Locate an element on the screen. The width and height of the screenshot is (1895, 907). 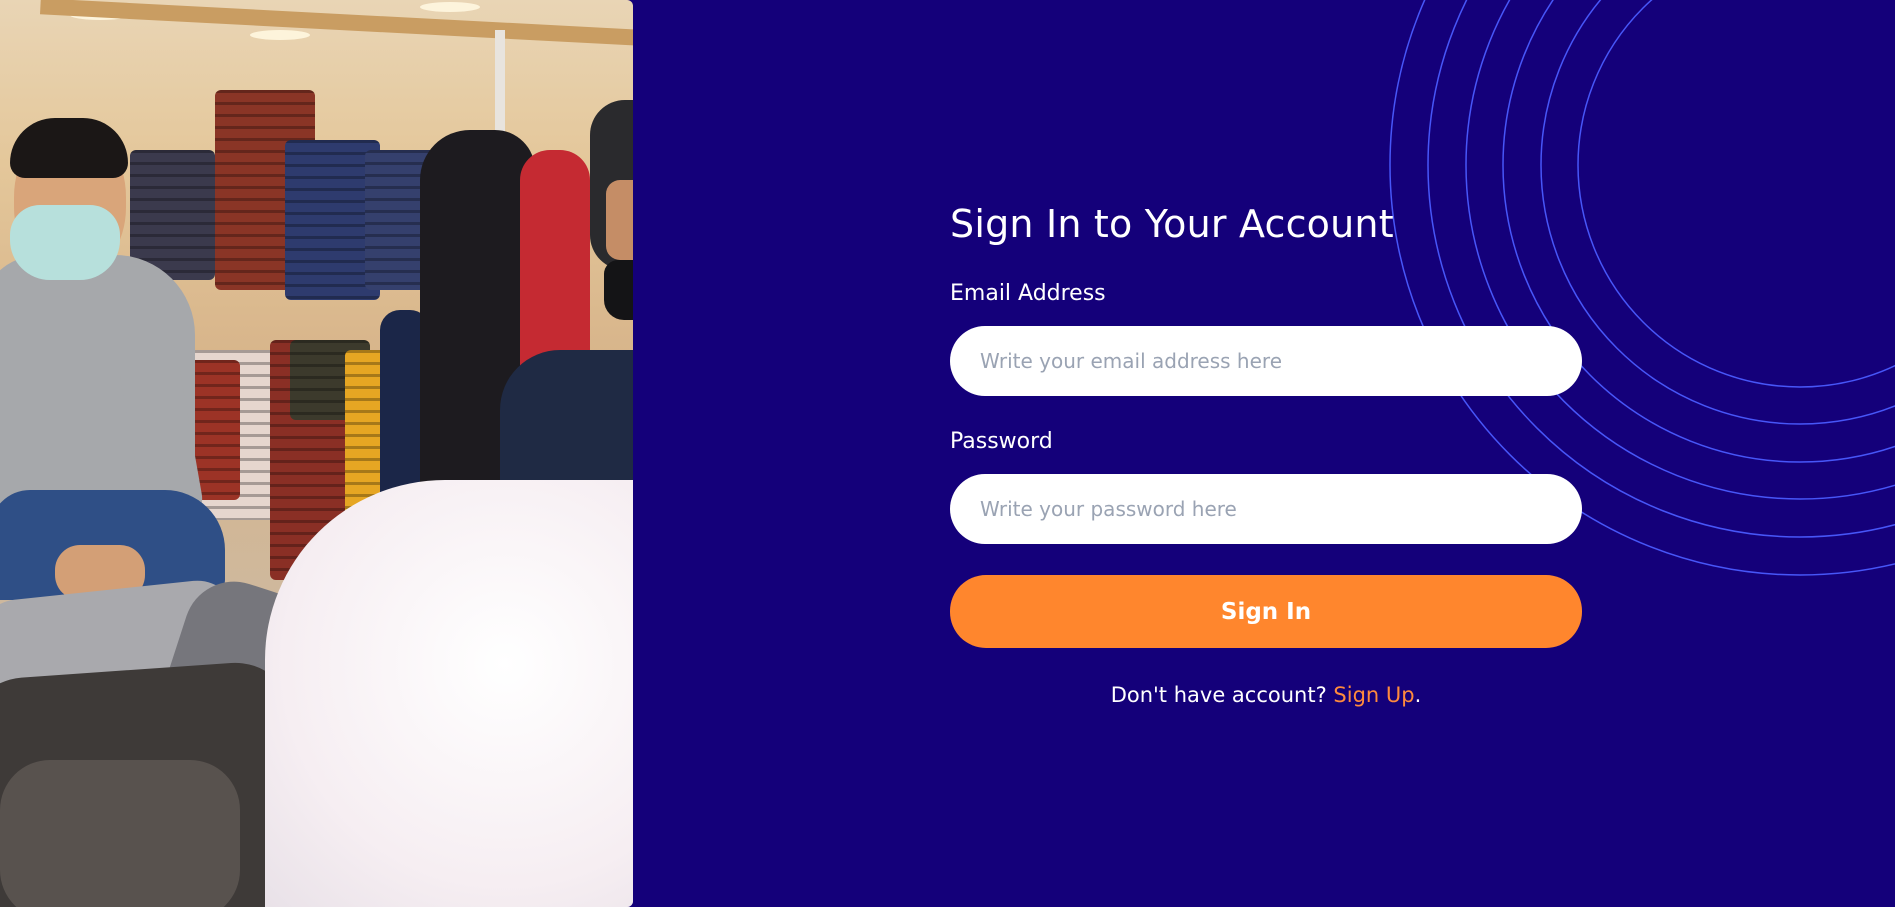
signup-prompt-text: Don't have account? is located at coordinates (1218, 695).